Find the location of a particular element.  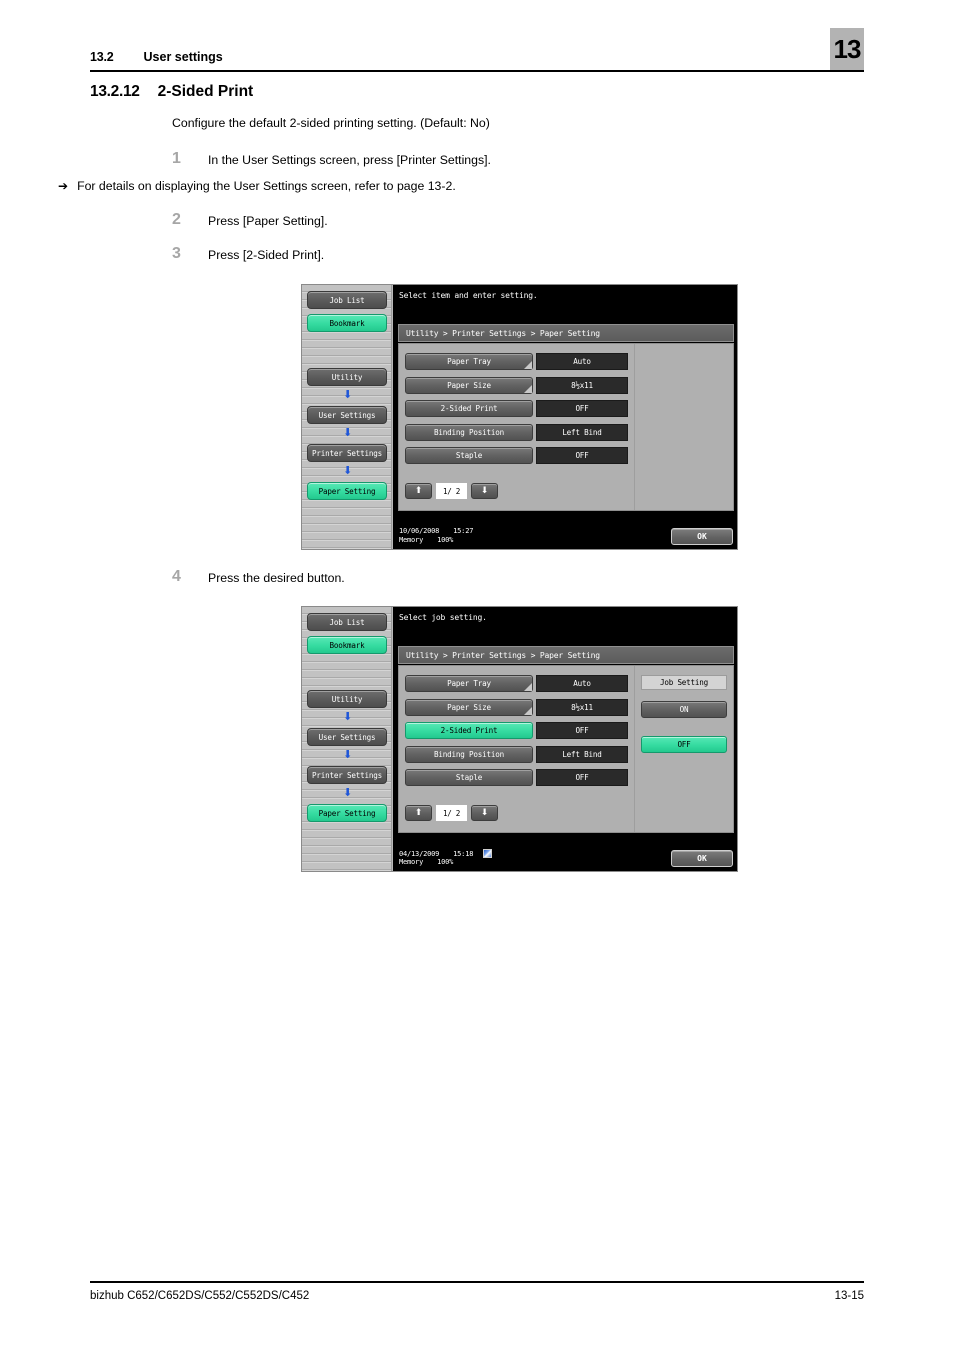

screen2-nav-printer-settings-label: Printer Settings is located at coordinates (347, 775).